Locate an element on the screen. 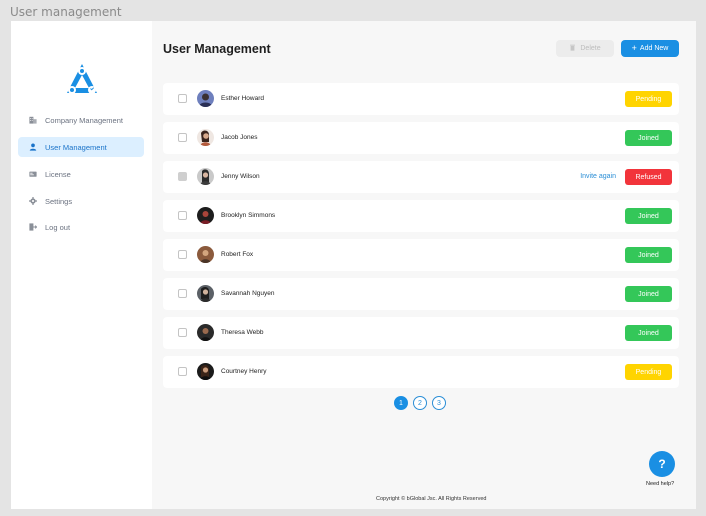  table-row: Savannah Nguyen Joined is located at coordinates (421, 294).